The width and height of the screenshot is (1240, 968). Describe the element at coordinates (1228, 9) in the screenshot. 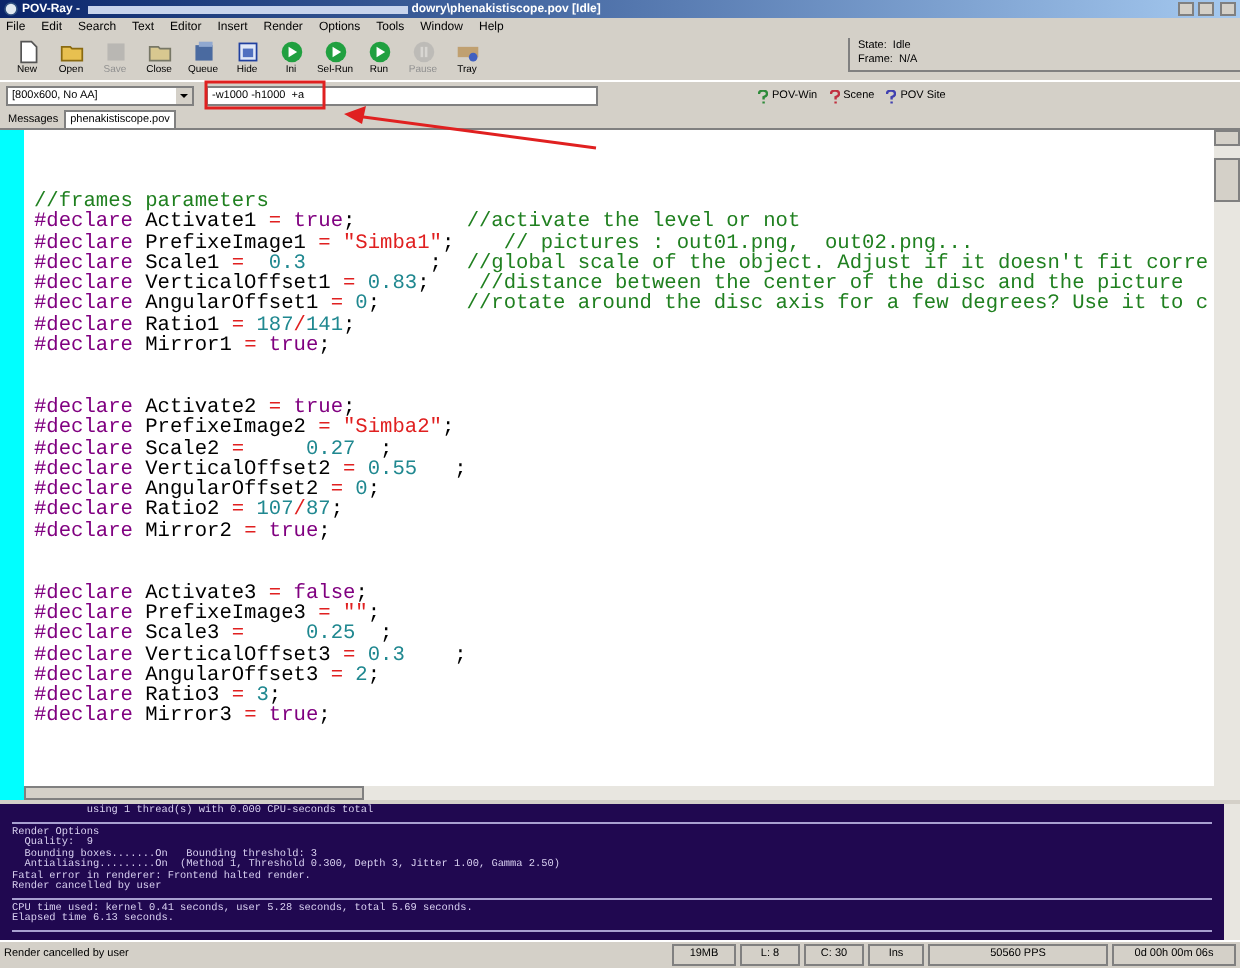

I see `close-button` at that location.